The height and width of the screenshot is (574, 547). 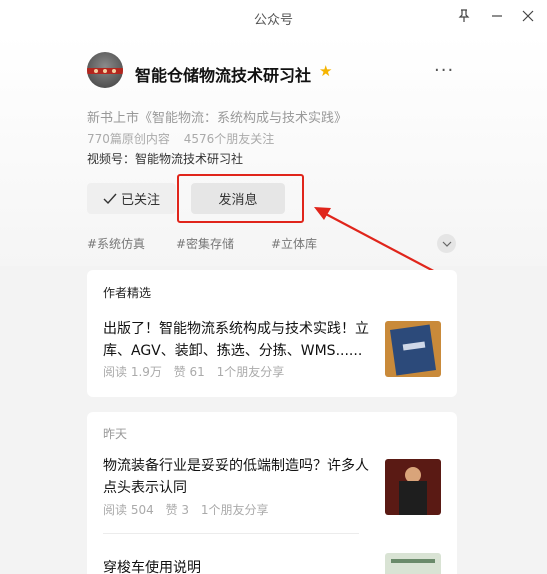 What do you see at coordinates (127, 293) in the screenshot?
I see `featured-label: 作者精选` at bounding box center [127, 293].